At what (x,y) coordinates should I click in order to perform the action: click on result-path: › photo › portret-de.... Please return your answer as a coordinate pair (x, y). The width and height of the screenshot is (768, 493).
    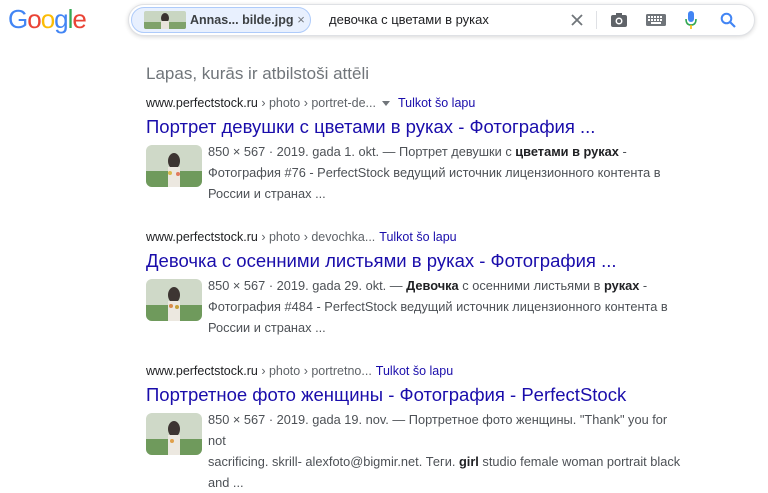
    Looking at the image, I should click on (316, 103).